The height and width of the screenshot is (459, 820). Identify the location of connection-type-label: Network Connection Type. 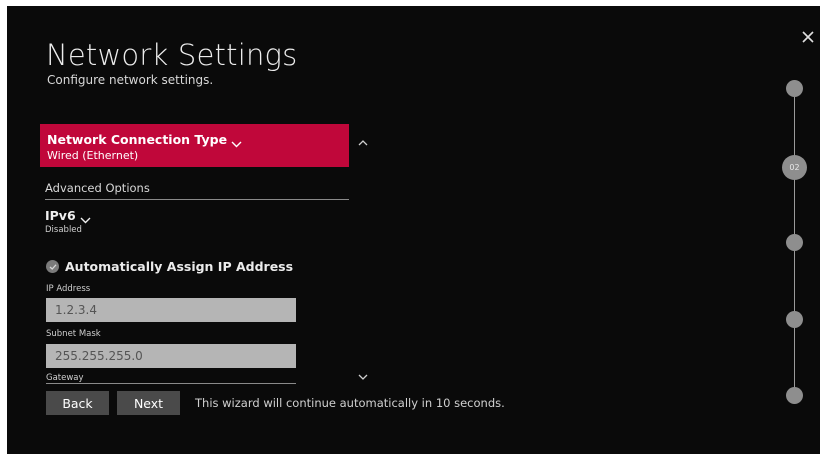
(137, 139).